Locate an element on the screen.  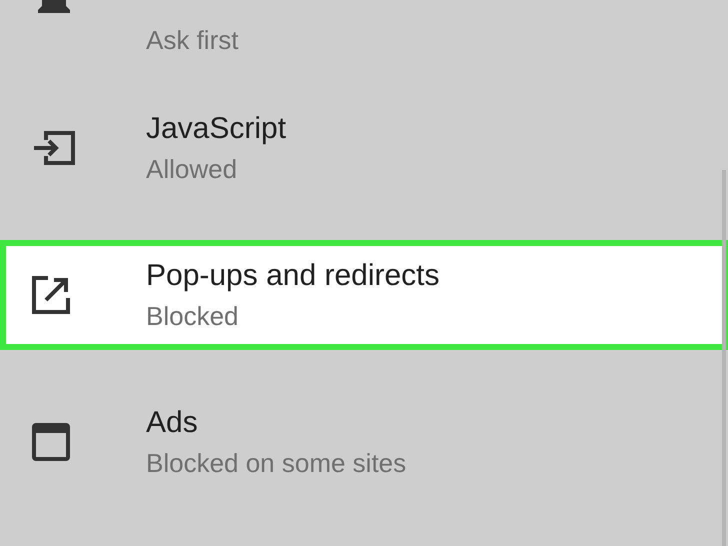
setting-title: Pop-ups and redirects is located at coordinates (293, 276).